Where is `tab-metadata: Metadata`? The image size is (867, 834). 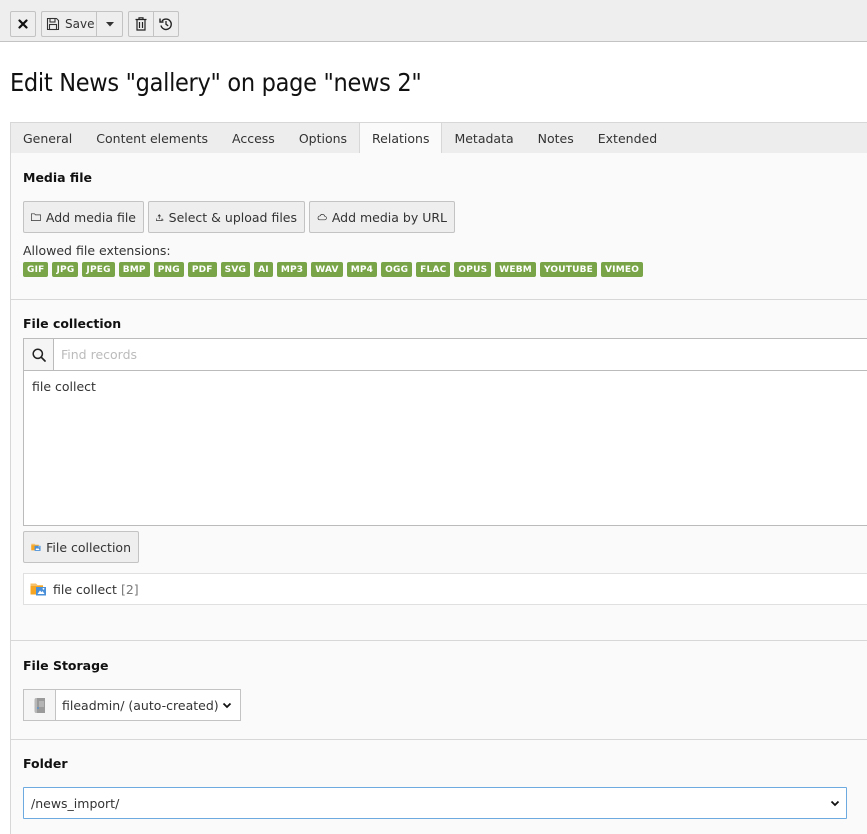 tab-metadata: Metadata is located at coordinates (483, 138).